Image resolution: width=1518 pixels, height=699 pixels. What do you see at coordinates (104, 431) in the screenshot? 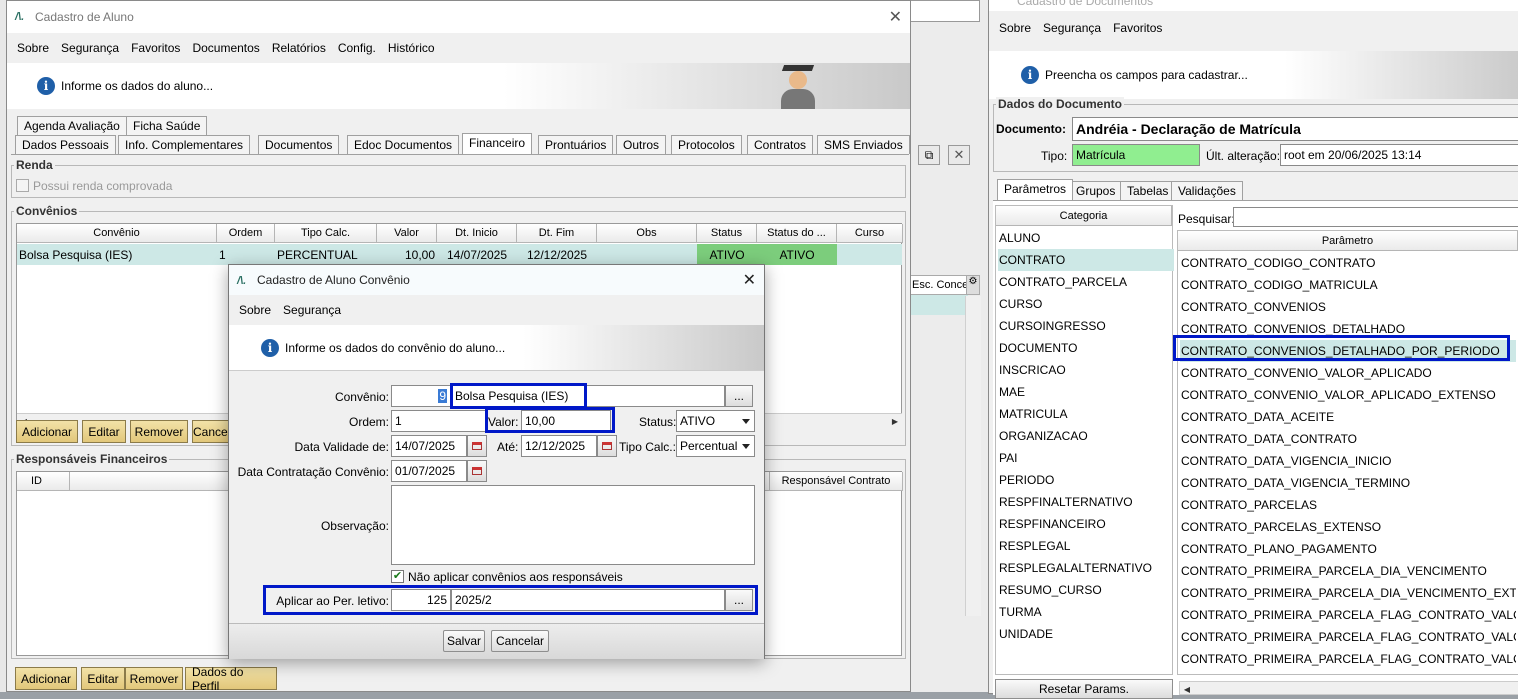
I see `convenio-editar-button: Editar` at bounding box center [104, 431].